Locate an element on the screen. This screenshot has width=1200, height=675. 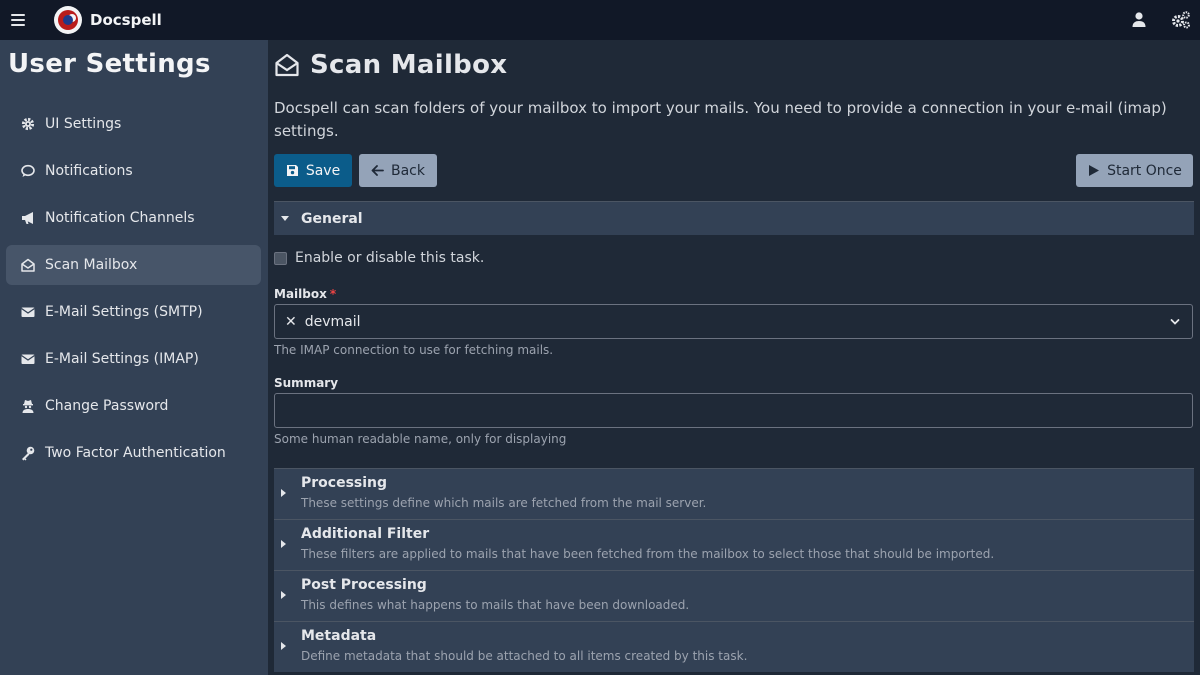
required-marker: * is located at coordinates (333, 294).